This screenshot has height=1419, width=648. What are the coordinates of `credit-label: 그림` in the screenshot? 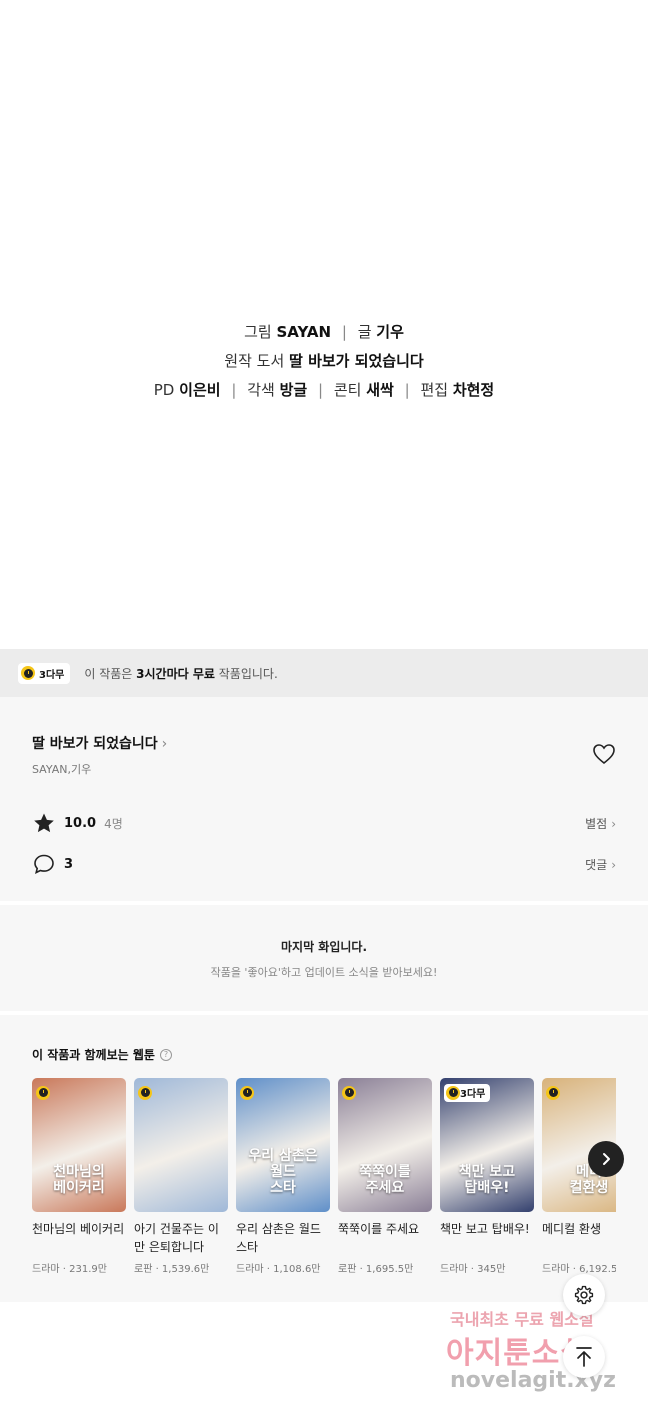 It's located at (258, 332).